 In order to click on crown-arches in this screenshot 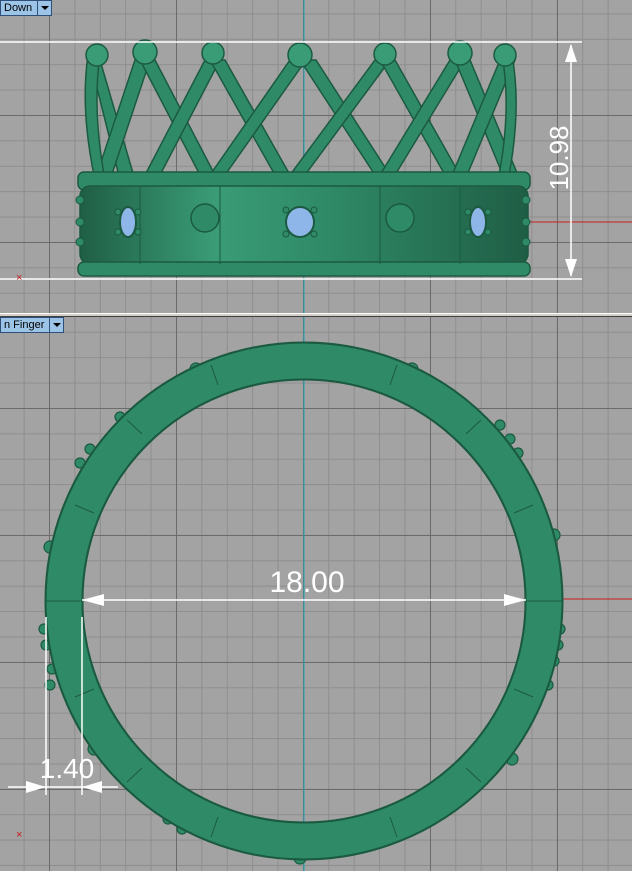, I will do `click(303, 117)`.